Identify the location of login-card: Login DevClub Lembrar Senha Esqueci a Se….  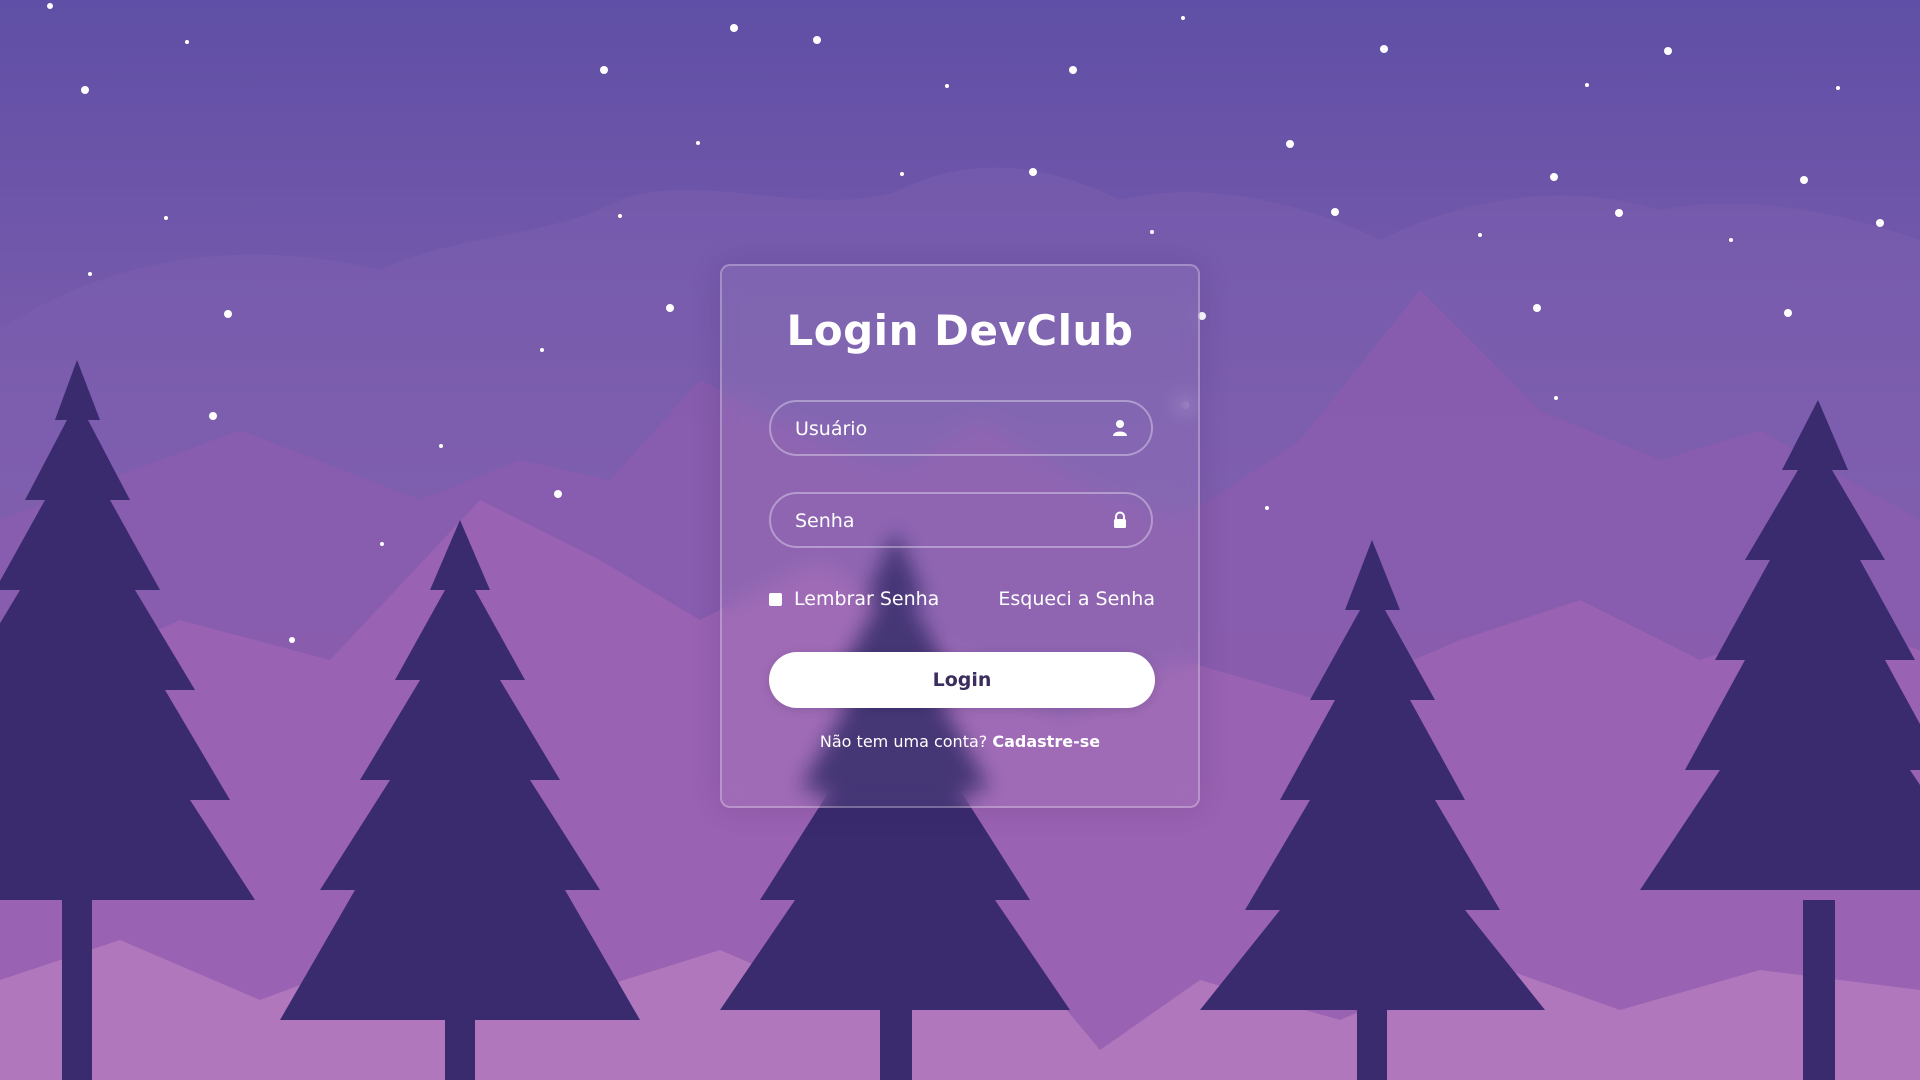
(960, 536).